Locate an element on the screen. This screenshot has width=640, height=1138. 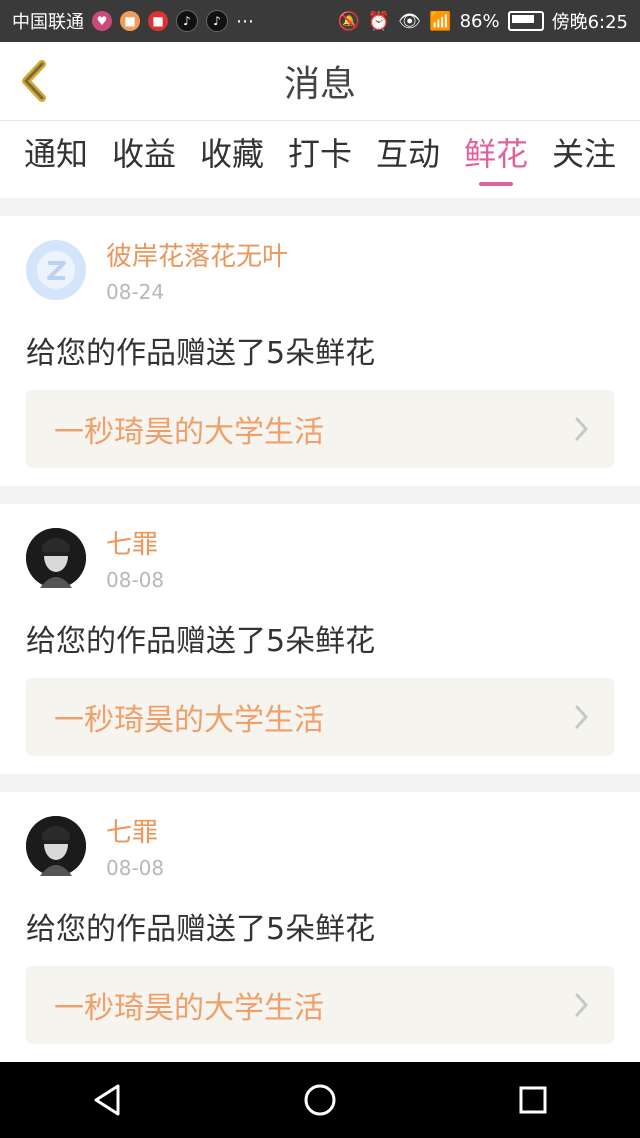
carrier-label: 中国联通 is located at coordinates (48, 22).